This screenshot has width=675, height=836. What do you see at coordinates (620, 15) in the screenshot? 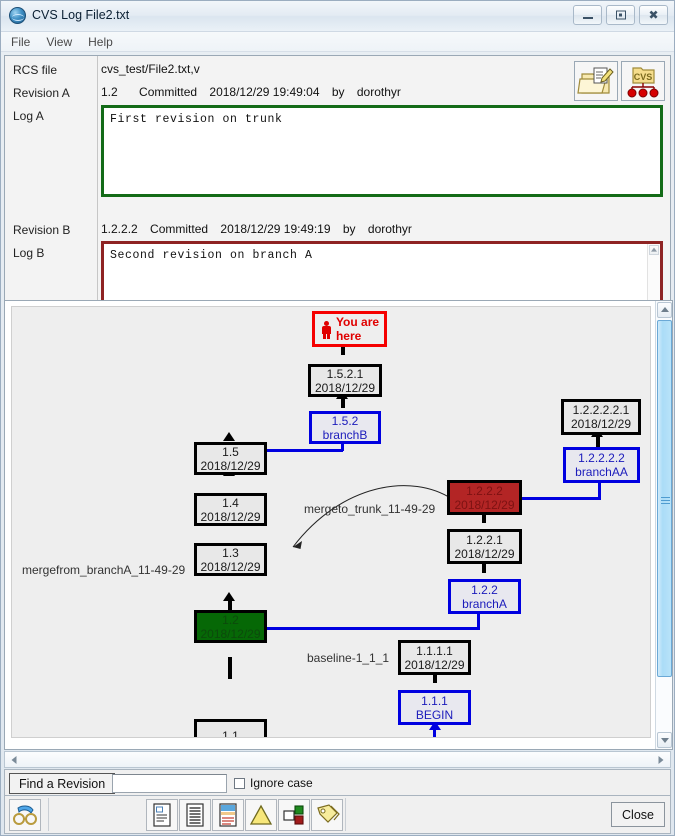
I see `maximize-button` at bounding box center [620, 15].